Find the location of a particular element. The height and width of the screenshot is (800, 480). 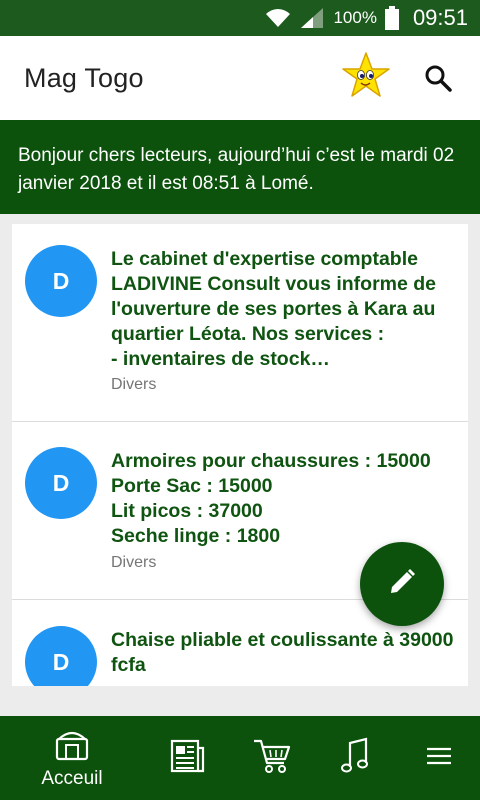

music-icon is located at coordinates (355, 758).